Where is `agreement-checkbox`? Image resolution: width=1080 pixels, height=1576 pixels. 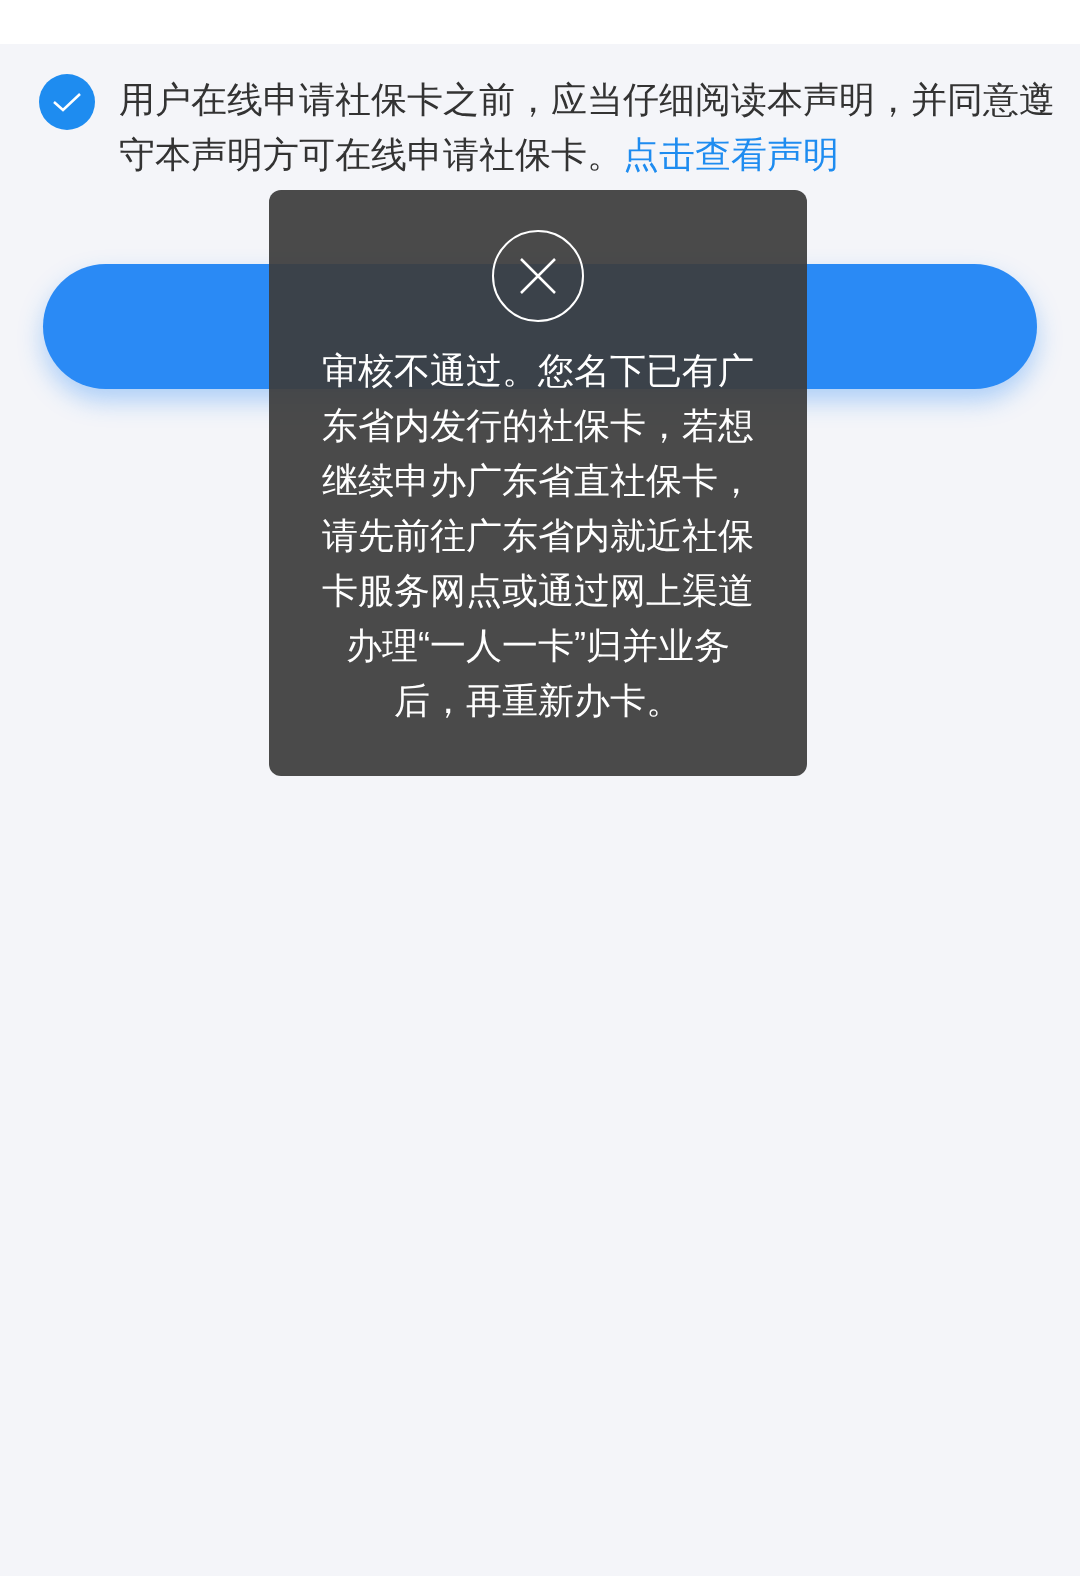
agreement-checkbox is located at coordinates (67, 102).